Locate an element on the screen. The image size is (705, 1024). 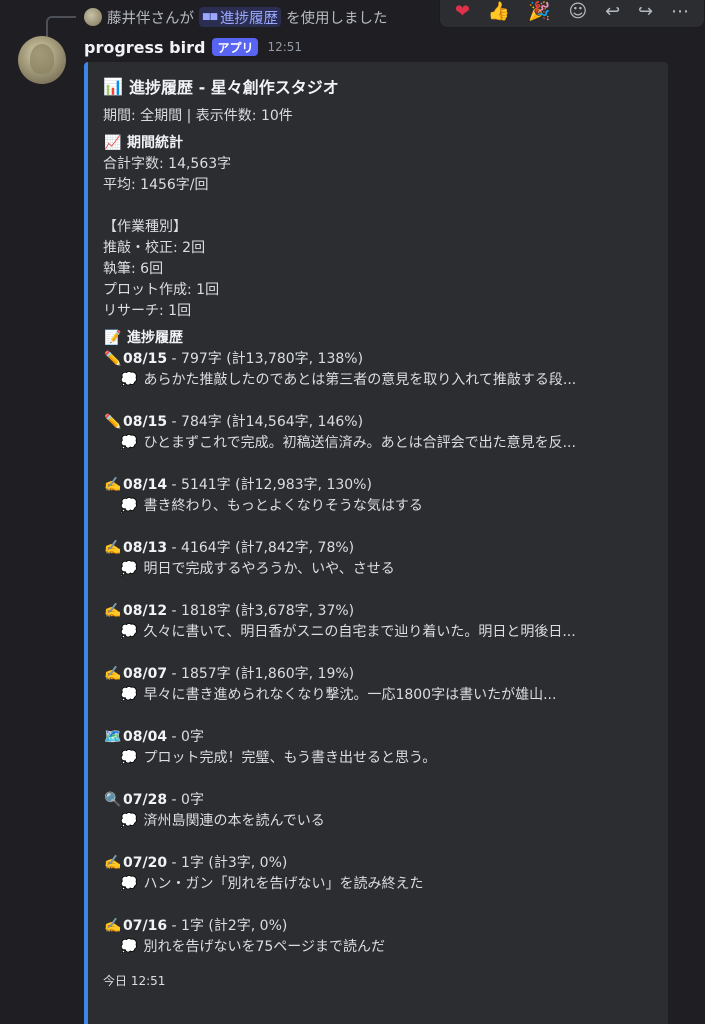
entry-note: 💭 書き終わり、もっとよくなりそうな気はする is located at coordinates (375, 506).